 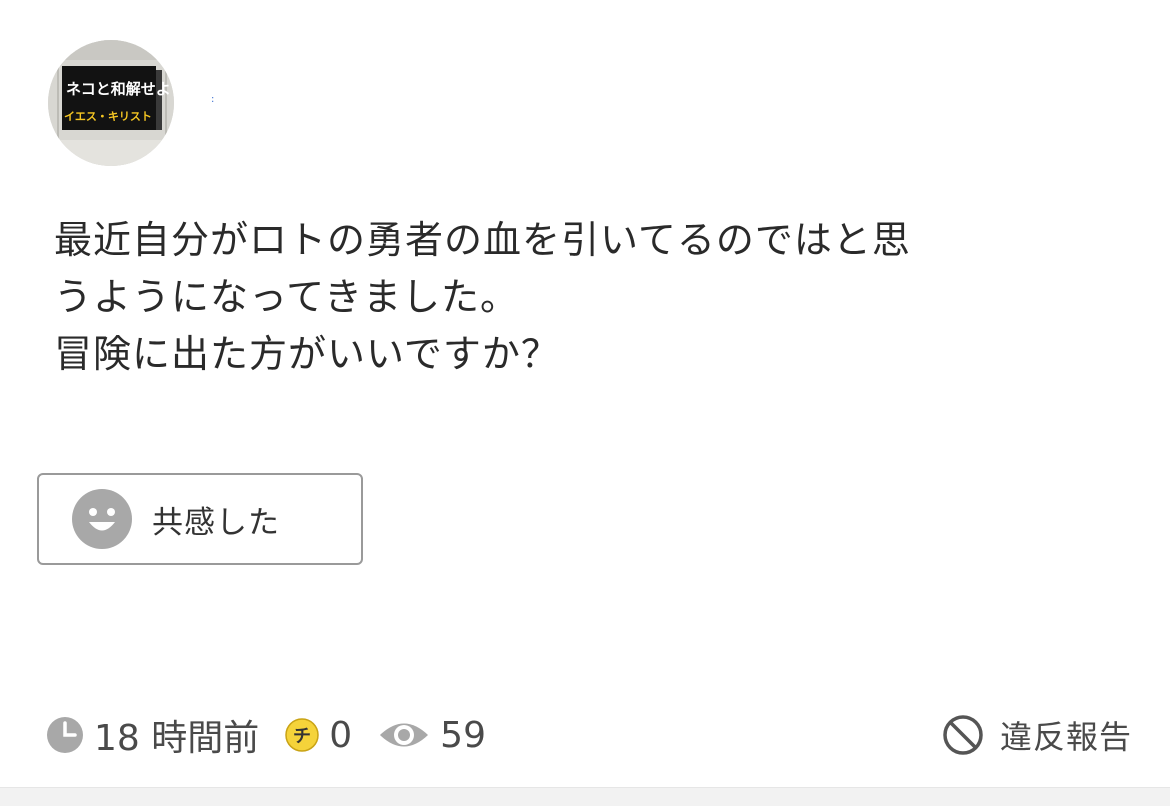 What do you see at coordinates (585, 796) in the screenshot?
I see `footer-divider` at bounding box center [585, 796].